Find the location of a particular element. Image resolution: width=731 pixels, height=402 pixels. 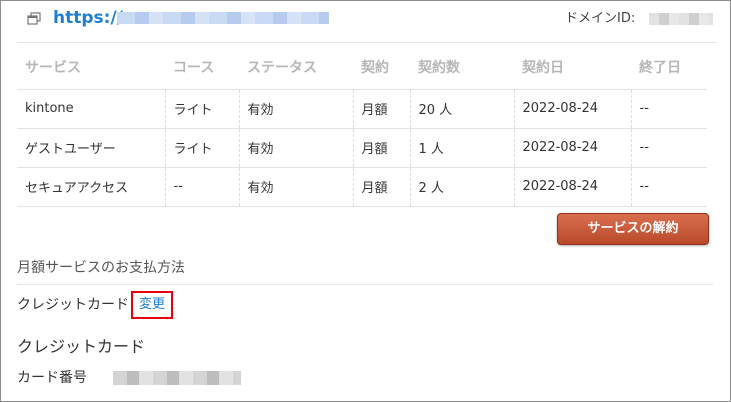

payment-section-title: 月額サービスのお支払方法 is located at coordinates (365, 271).